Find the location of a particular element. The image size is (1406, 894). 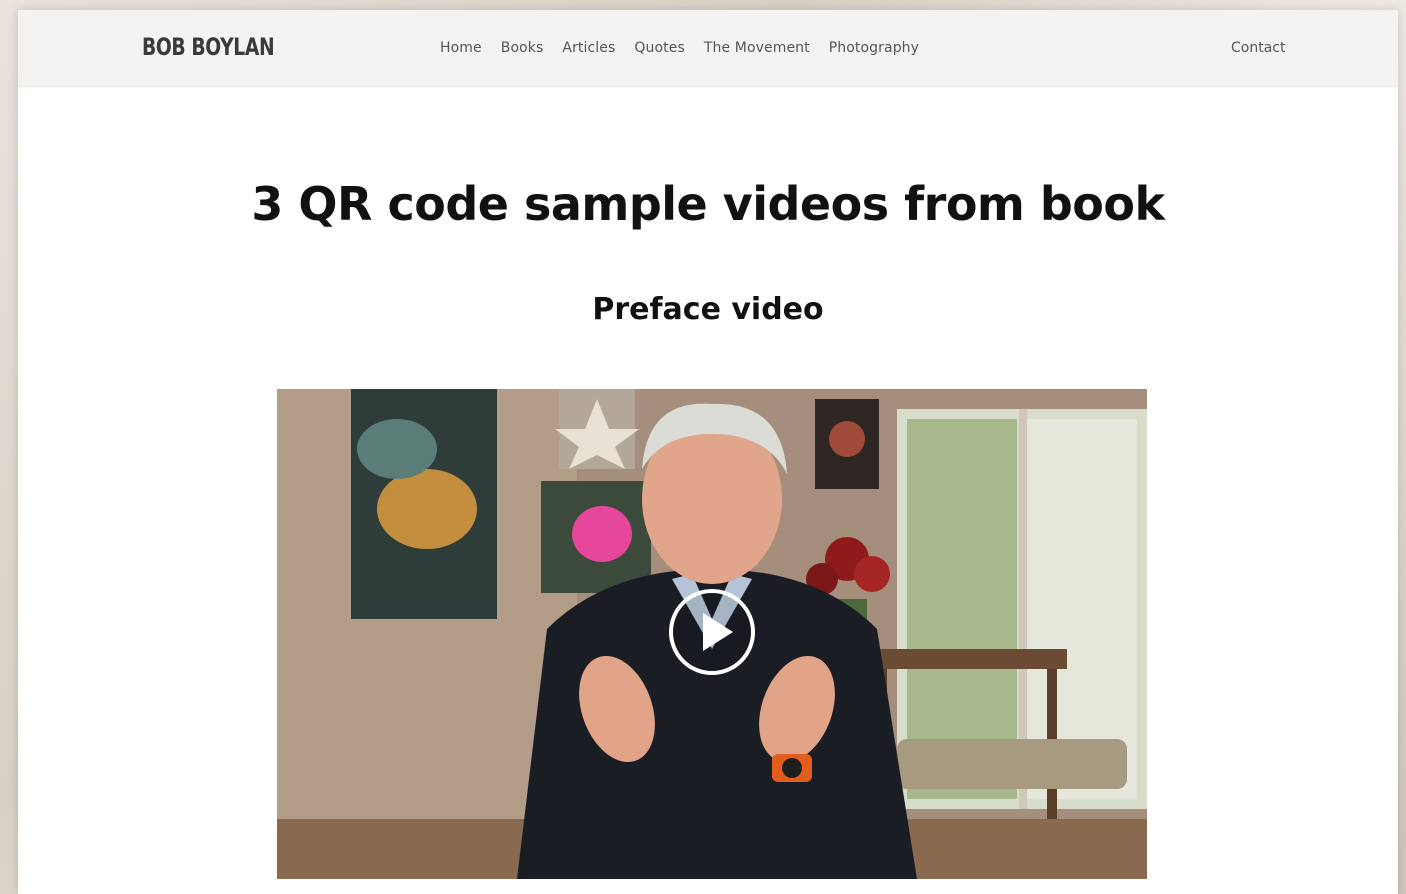

nav-link-articles: Articles is located at coordinates (588, 48).